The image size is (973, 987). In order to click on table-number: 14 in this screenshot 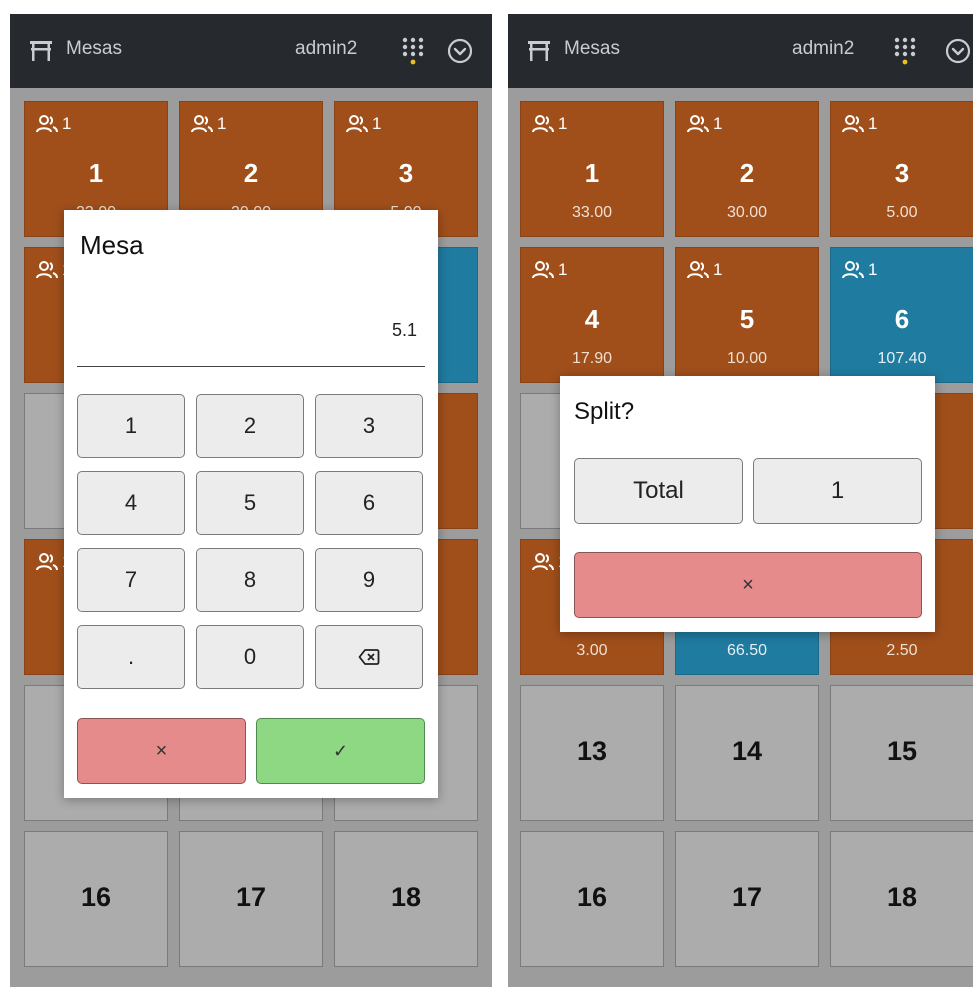, I will do `click(747, 751)`.